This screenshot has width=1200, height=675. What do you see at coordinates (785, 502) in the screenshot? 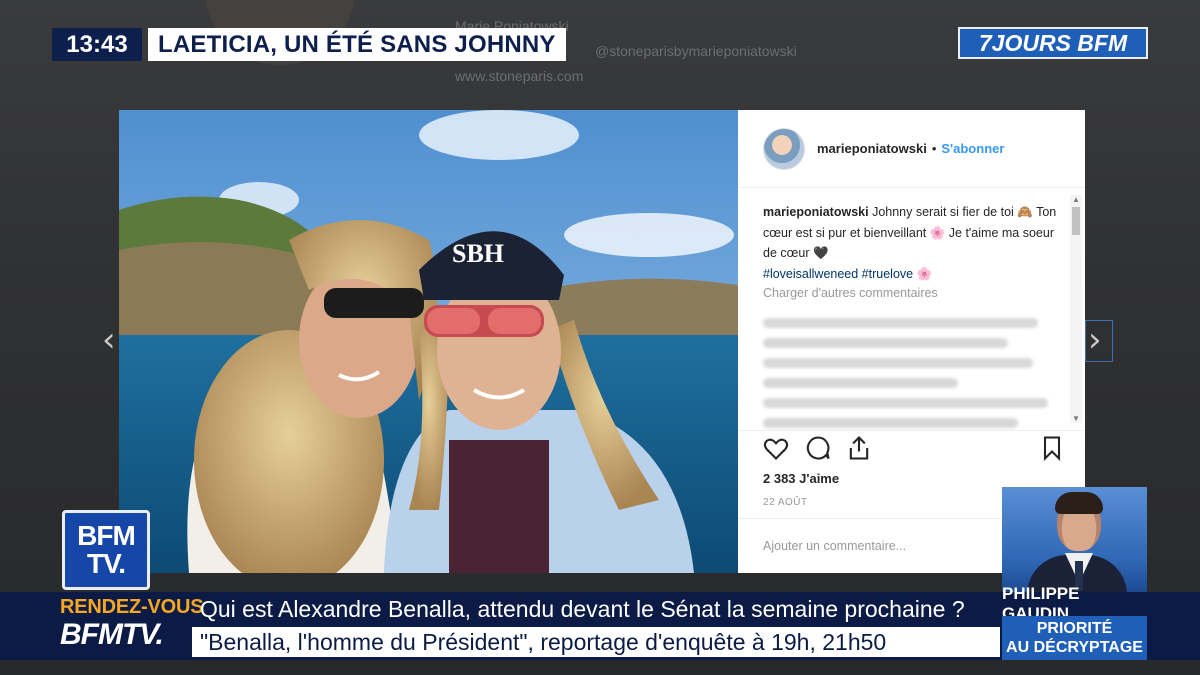
I see `post-date: 22 AOÛT` at bounding box center [785, 502].